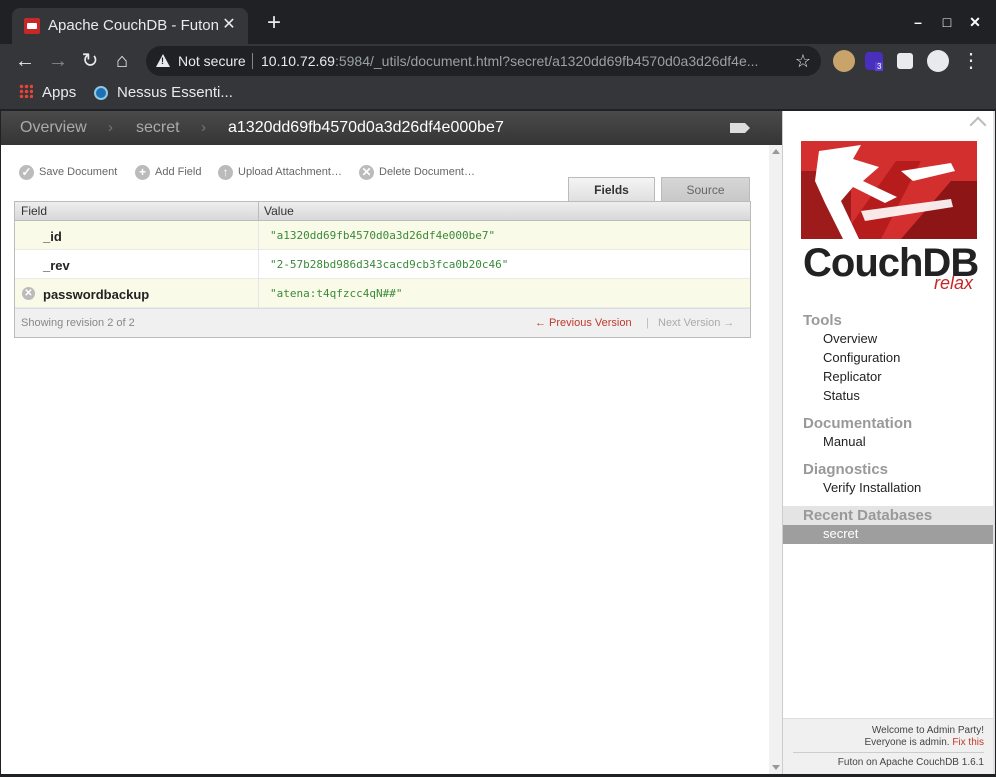 Image resolution: width=996 pixels, height=777 pixels. Describe the element at coordinates (279, 211) in the screenshot. I see `column-header-value: Value` at that location.